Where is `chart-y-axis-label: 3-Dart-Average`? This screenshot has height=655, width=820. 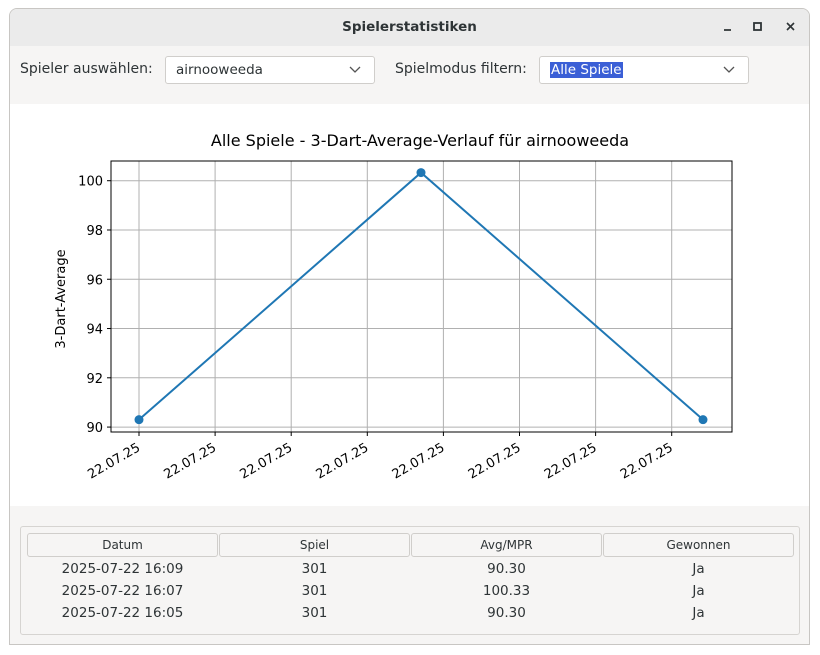
chart-y-axis-label: 3-Dart-Average is located at coordinates (61, 298).